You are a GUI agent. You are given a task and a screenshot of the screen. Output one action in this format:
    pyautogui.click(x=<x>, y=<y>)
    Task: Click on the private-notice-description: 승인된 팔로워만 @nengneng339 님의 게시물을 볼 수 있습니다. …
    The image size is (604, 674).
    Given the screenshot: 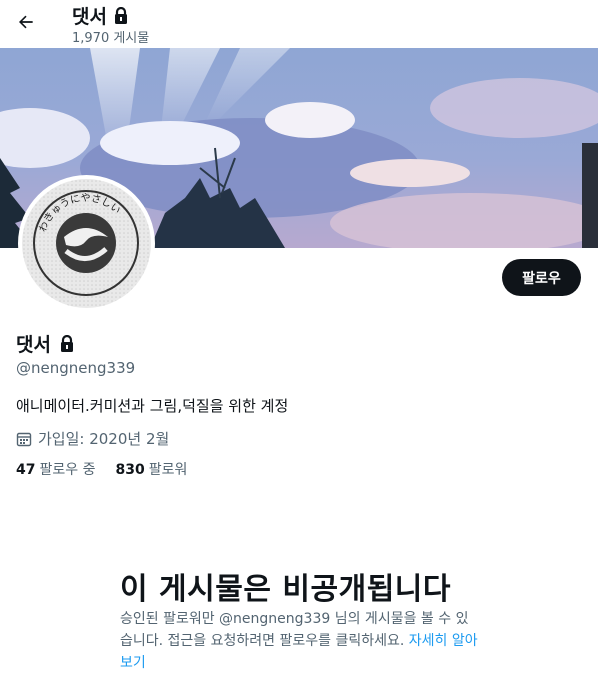 What is the action you would take?
    pyautogui.click(x=300, y=641)
    